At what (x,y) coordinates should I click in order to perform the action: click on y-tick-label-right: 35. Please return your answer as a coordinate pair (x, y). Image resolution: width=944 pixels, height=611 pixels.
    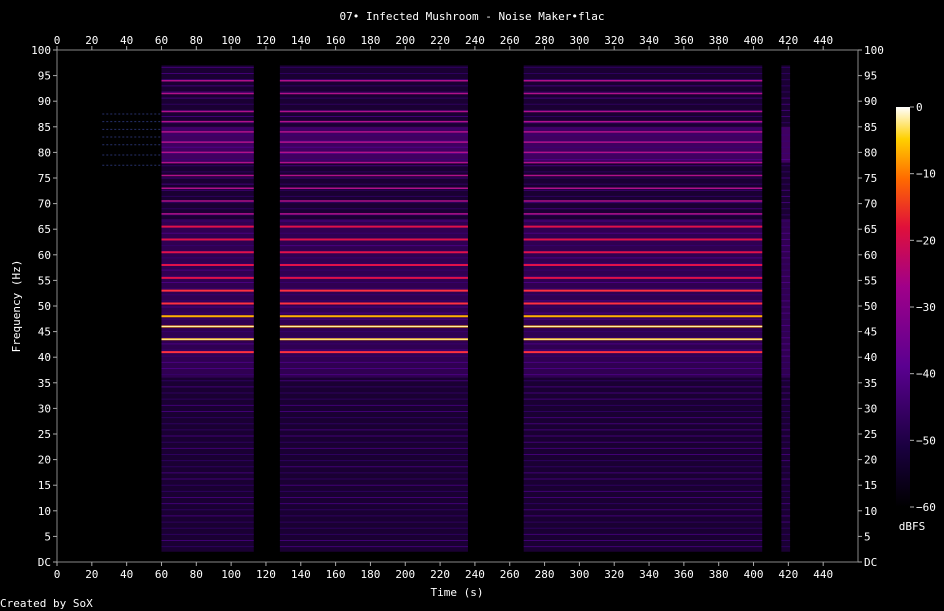
    Looking at the image, I should click on (870, 383).